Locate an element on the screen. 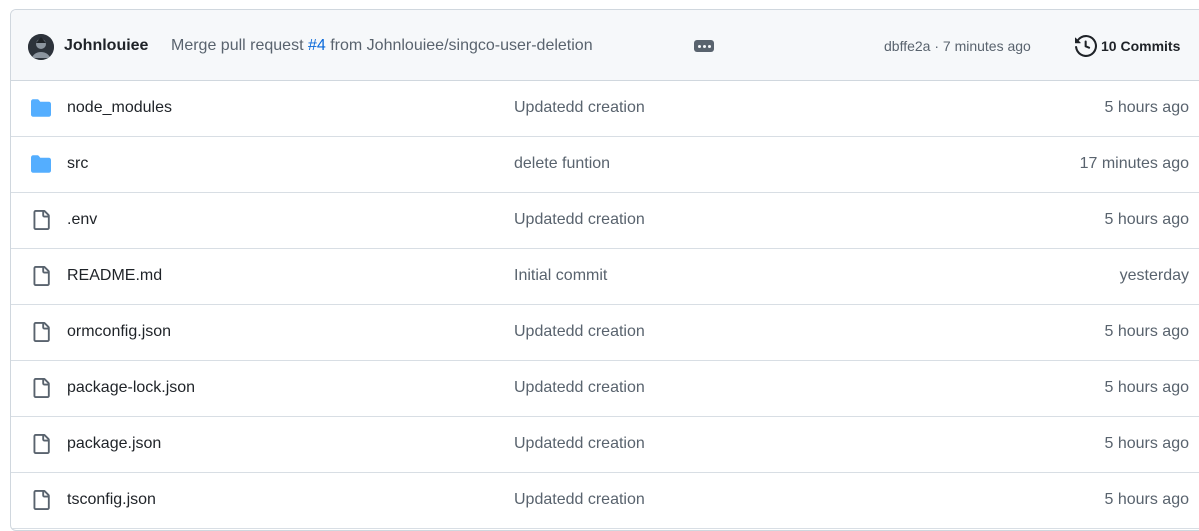 This screenshot has width=1199, height=531. file-name-link: ormconfig.json is located at coordinates (119, 332).